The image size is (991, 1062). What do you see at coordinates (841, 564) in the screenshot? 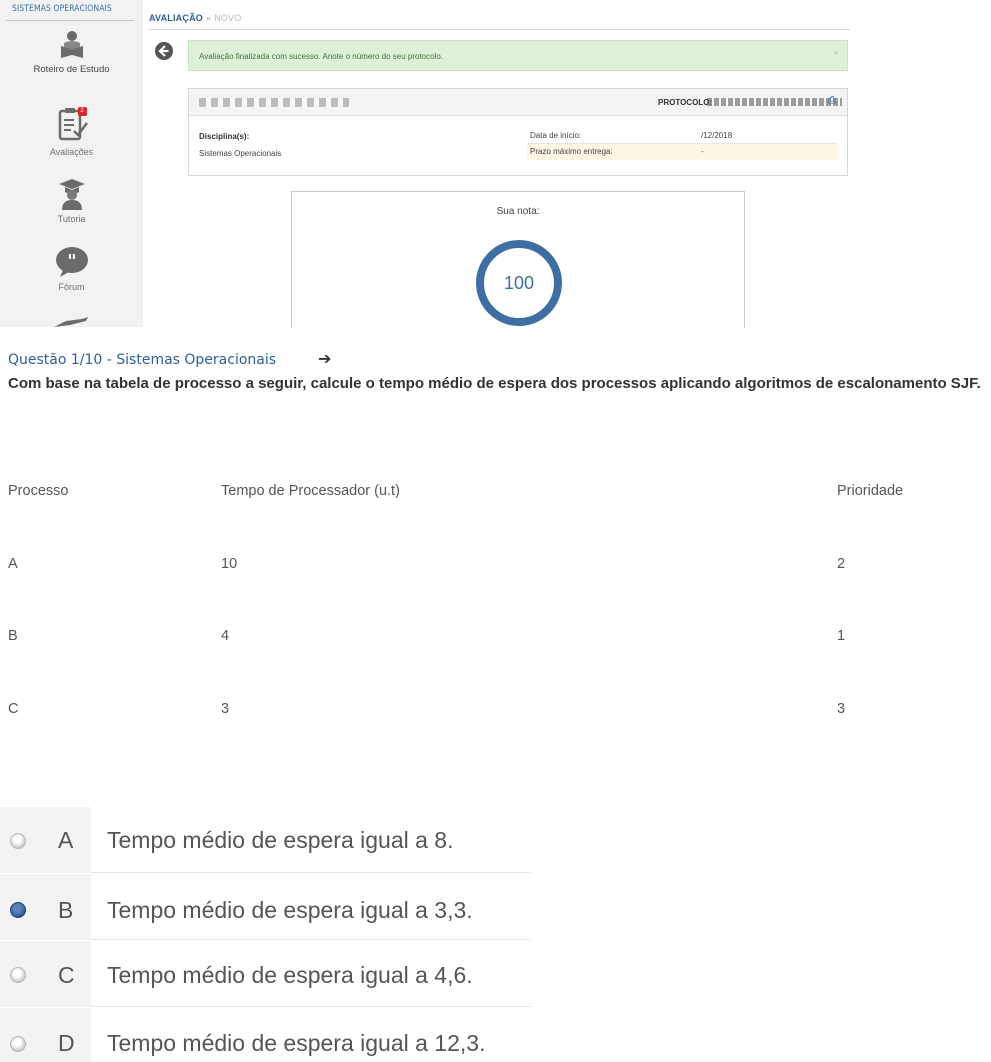
I see `table-cell: 2` at bounding box center [841, 564].